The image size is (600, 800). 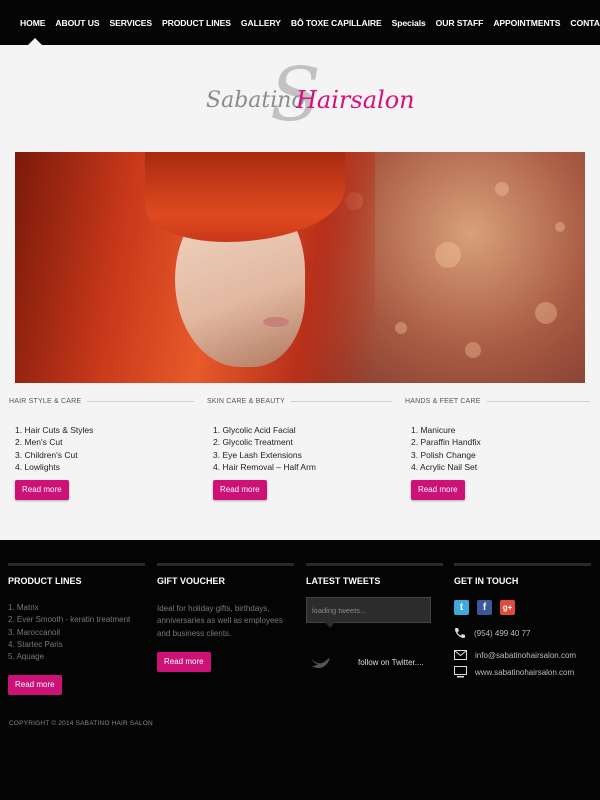 What do you see at coordinates (32, 23) in the screenshot?
I see `nav-home: HOME` at bounding box center [32, 23].